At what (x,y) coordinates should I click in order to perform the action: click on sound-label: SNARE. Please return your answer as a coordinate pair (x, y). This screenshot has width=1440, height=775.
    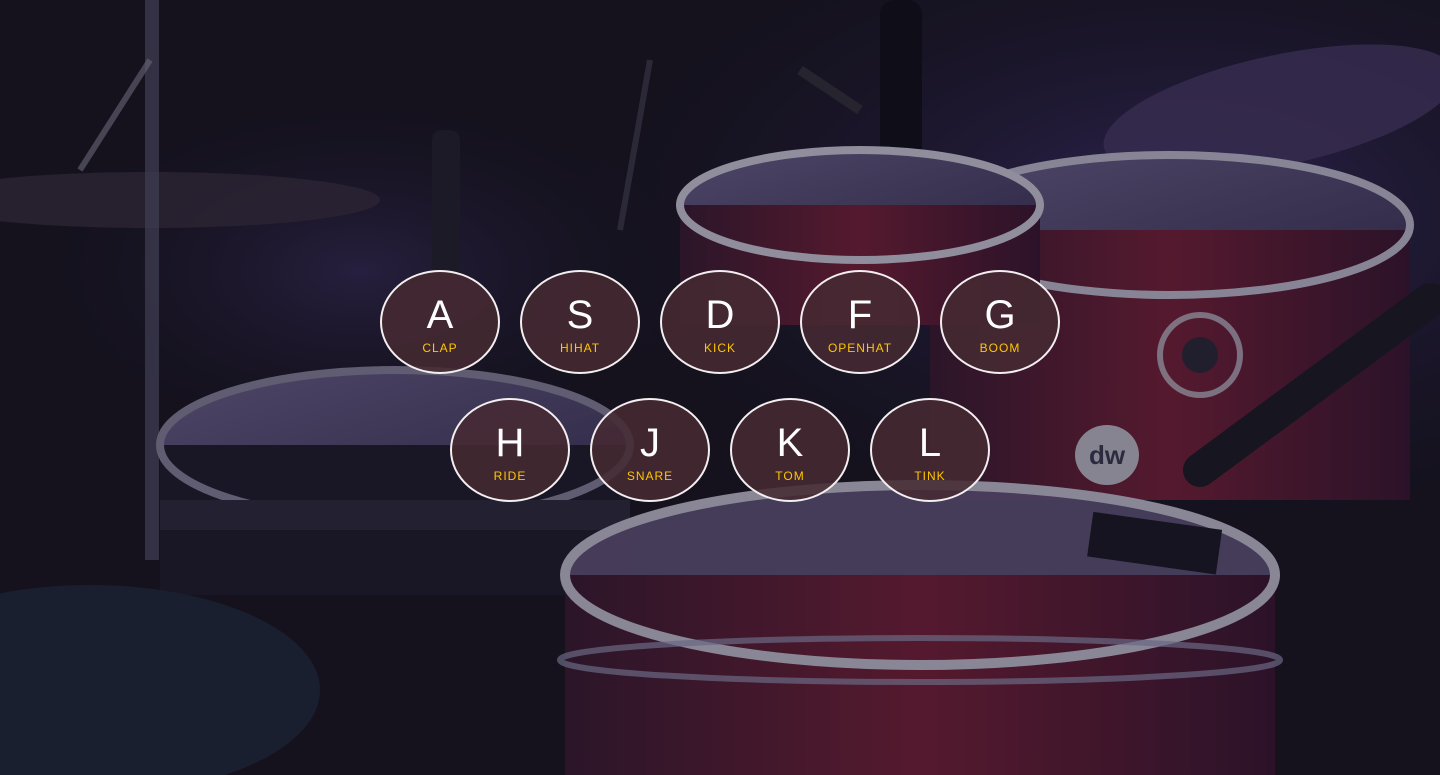
    Looking at the image, I should click on (650, 475).